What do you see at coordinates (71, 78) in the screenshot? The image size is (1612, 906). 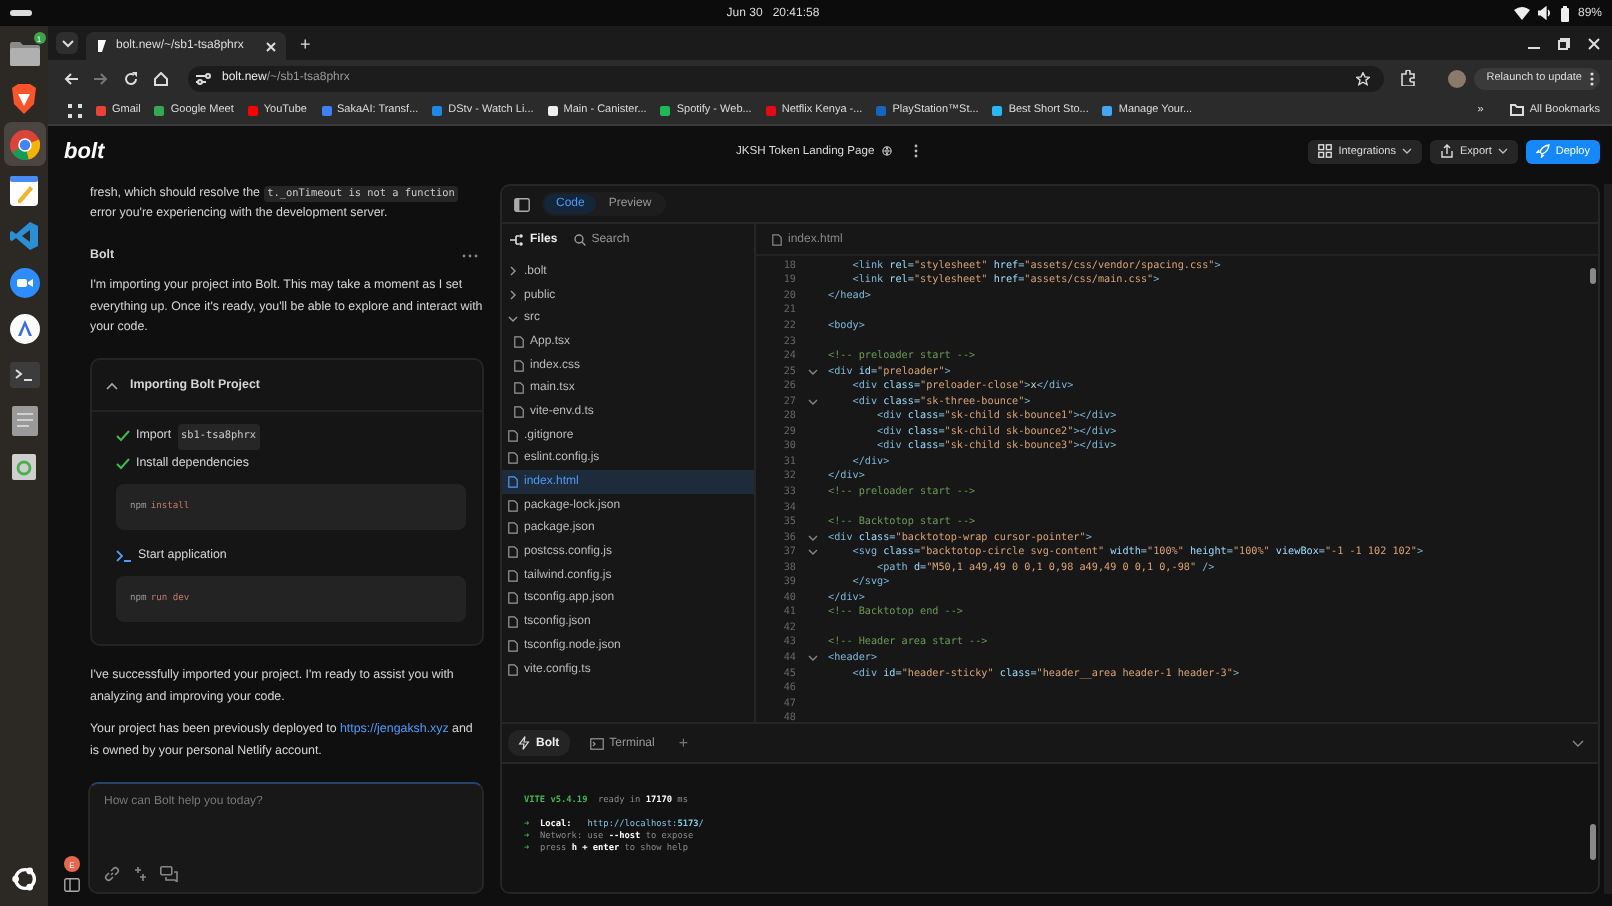 I see `back-icon` at bounding box center [71, 78].